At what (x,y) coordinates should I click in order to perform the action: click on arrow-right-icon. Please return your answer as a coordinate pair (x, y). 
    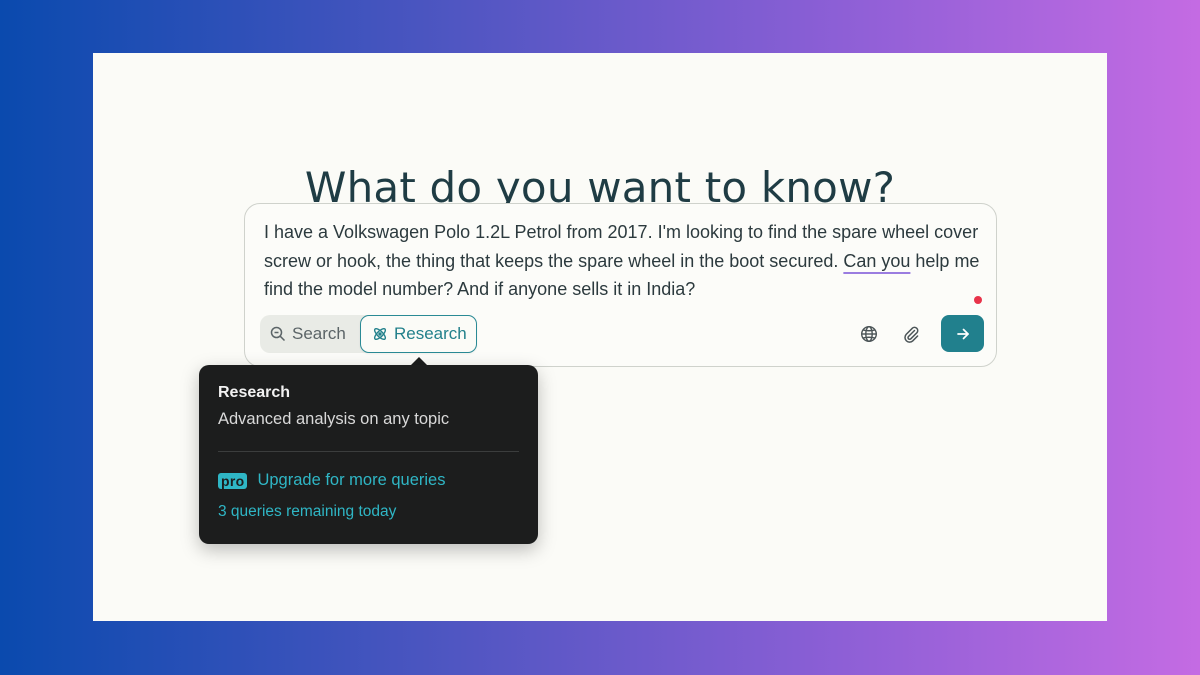
    Looking at the image, I should click on (962, 333).